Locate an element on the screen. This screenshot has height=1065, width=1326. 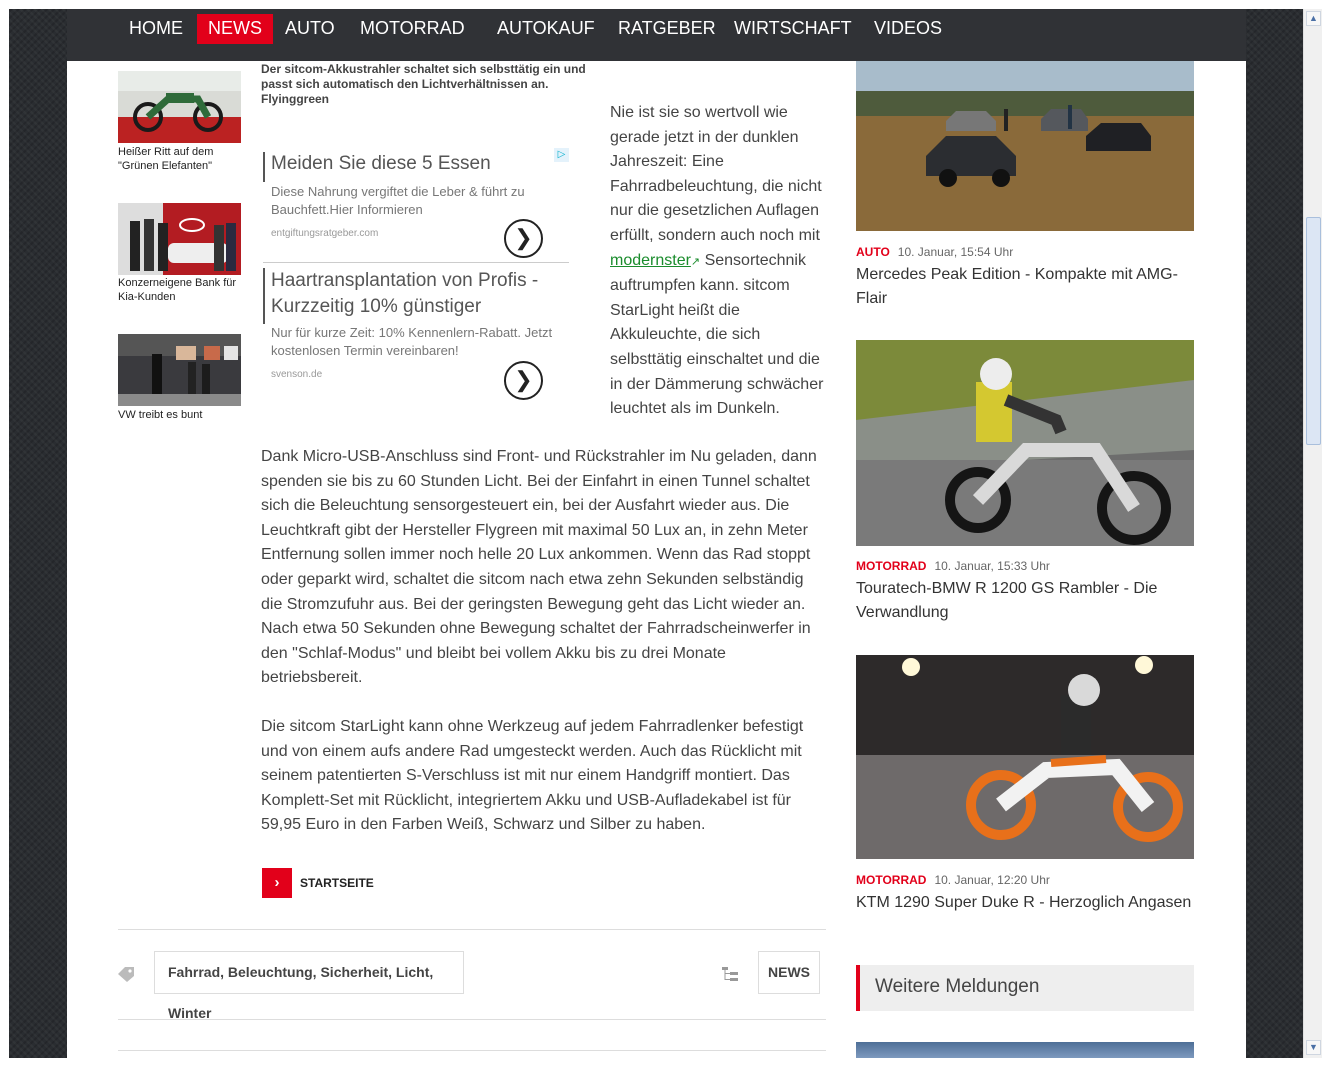
ad-2-arrow-button: ❯ is located at coordinates (523, 380).